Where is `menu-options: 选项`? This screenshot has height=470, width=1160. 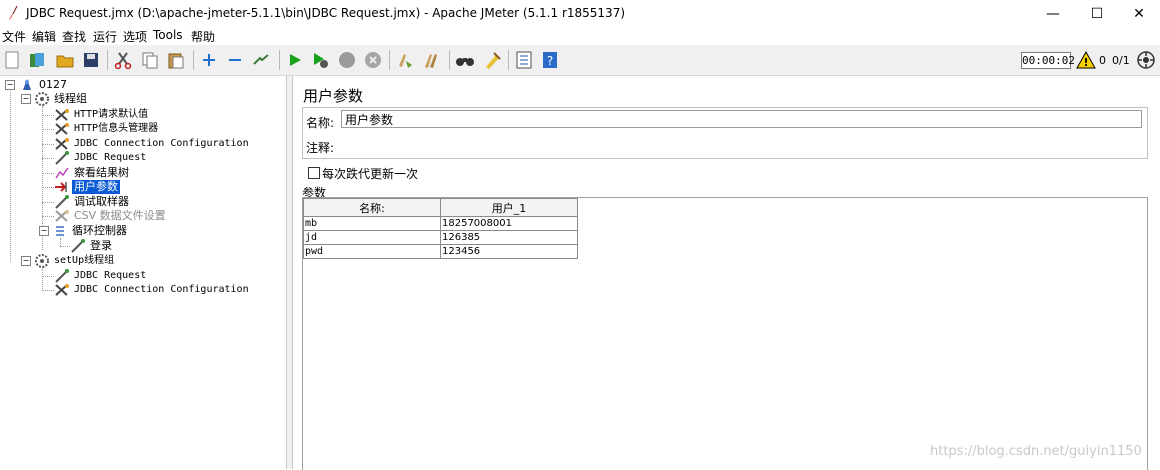 menu-options: 选项 is located at coordinates (135, 36).